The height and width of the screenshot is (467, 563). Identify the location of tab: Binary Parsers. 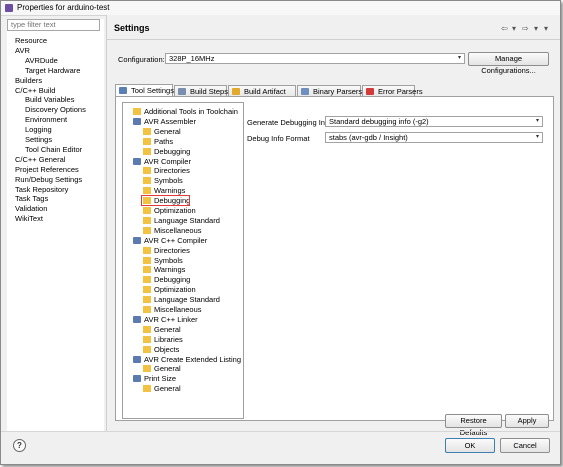
(330, 90).